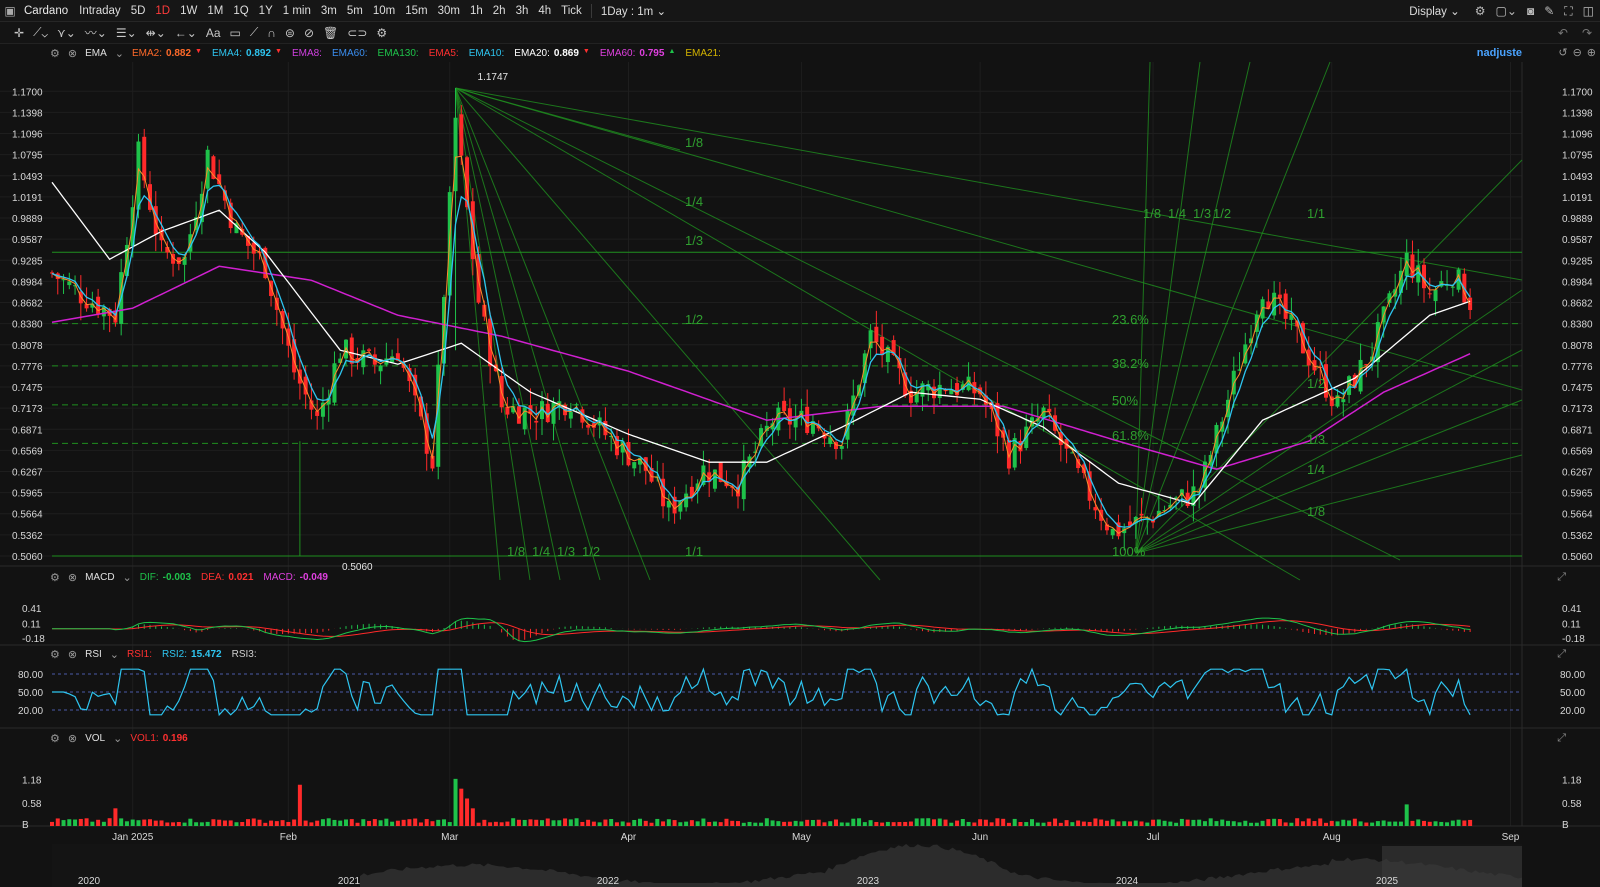 The height and width of the screenshot is (887, 1600). What do you see at coordinates (1577, 52) in the screenshot?
I see `minus-icon: ⊖` at bounding box center [1577, 52].